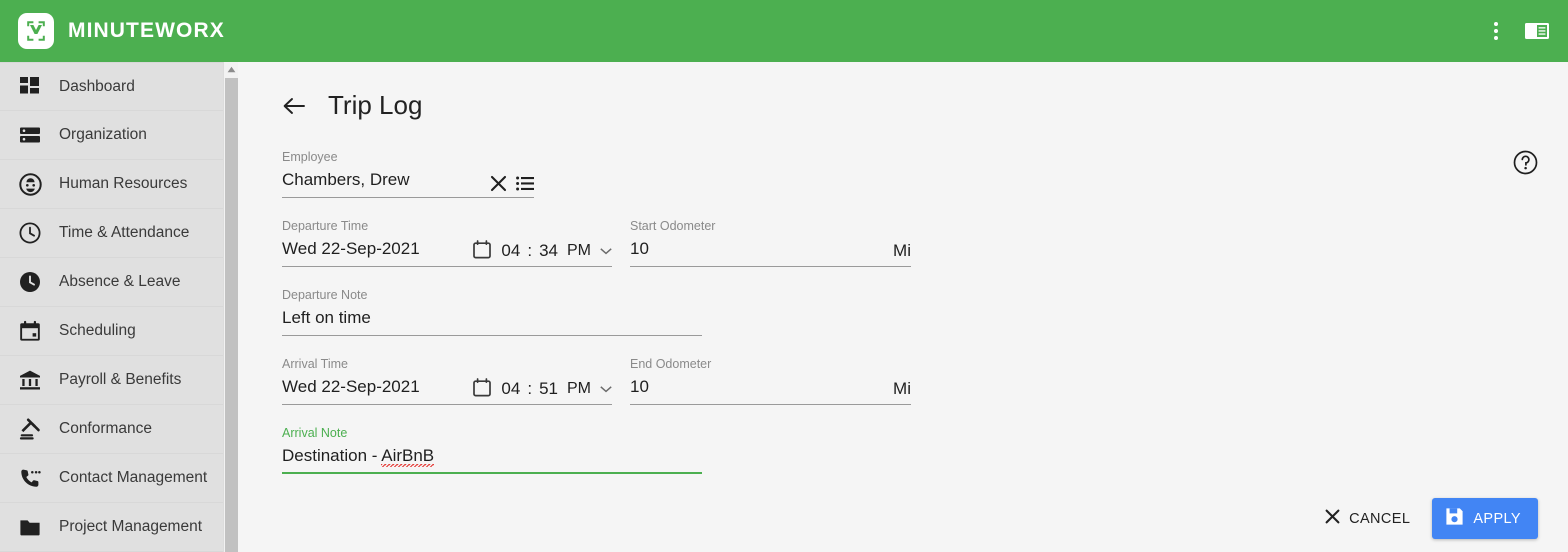 Image resolution: width=1568 pixels, height=552 pixels. I want to click on page-header: Trip Log, so click(910, 105).